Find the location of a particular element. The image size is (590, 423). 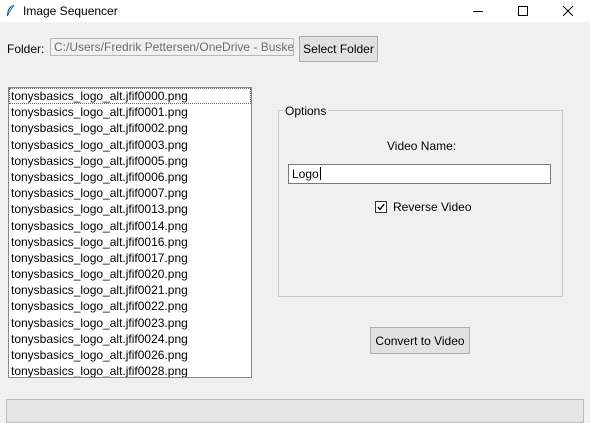

reverse-video-checkbox is located at coordinates (381, 207).